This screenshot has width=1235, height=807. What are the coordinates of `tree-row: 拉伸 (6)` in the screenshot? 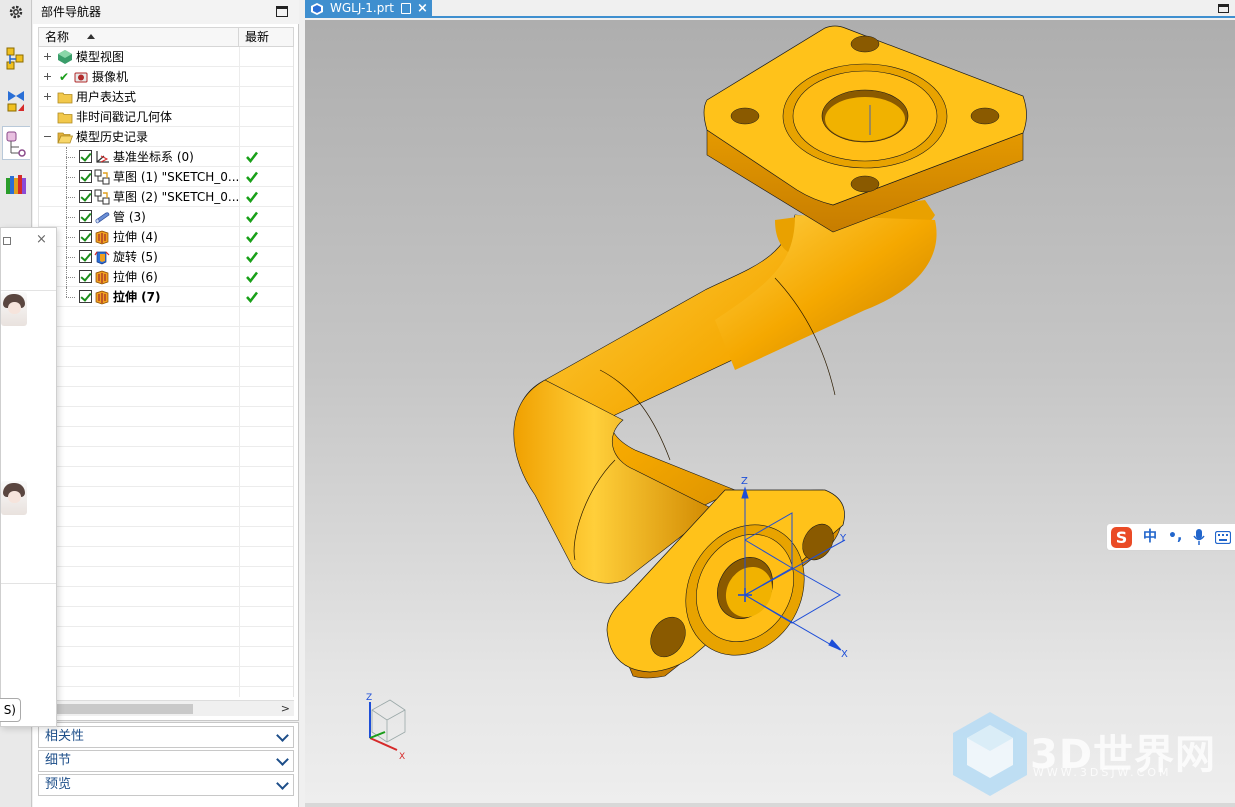 It's located at (167, 277).